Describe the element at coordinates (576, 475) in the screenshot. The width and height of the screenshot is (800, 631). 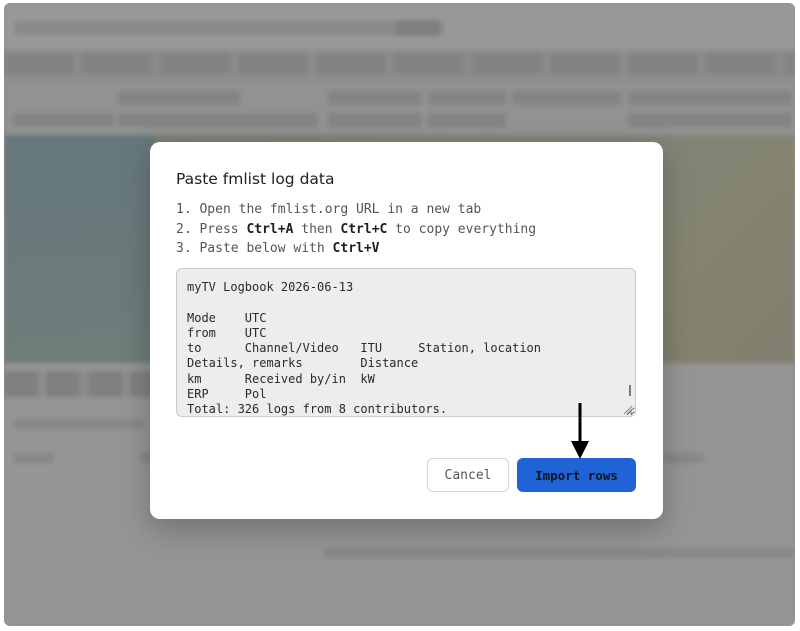
I see `import-rows-button: Import rows` at that location.